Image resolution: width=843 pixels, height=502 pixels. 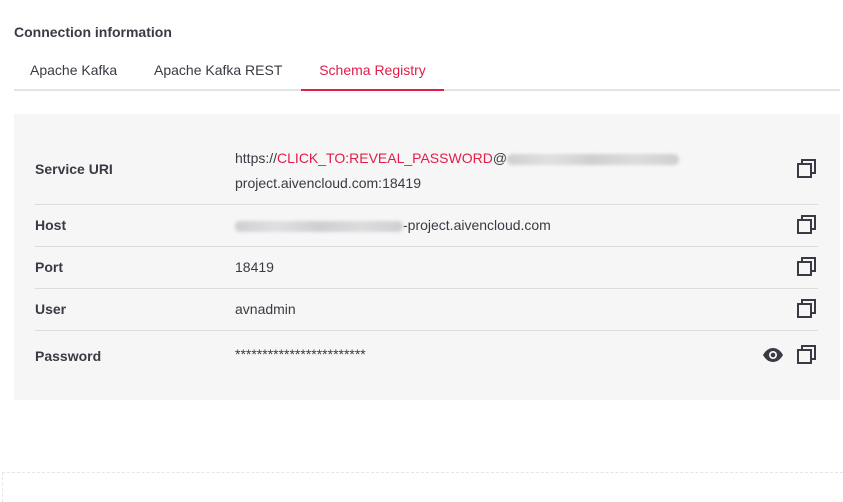 I want to click on service-uri-prefix: https://, so click(x=256, y=158).